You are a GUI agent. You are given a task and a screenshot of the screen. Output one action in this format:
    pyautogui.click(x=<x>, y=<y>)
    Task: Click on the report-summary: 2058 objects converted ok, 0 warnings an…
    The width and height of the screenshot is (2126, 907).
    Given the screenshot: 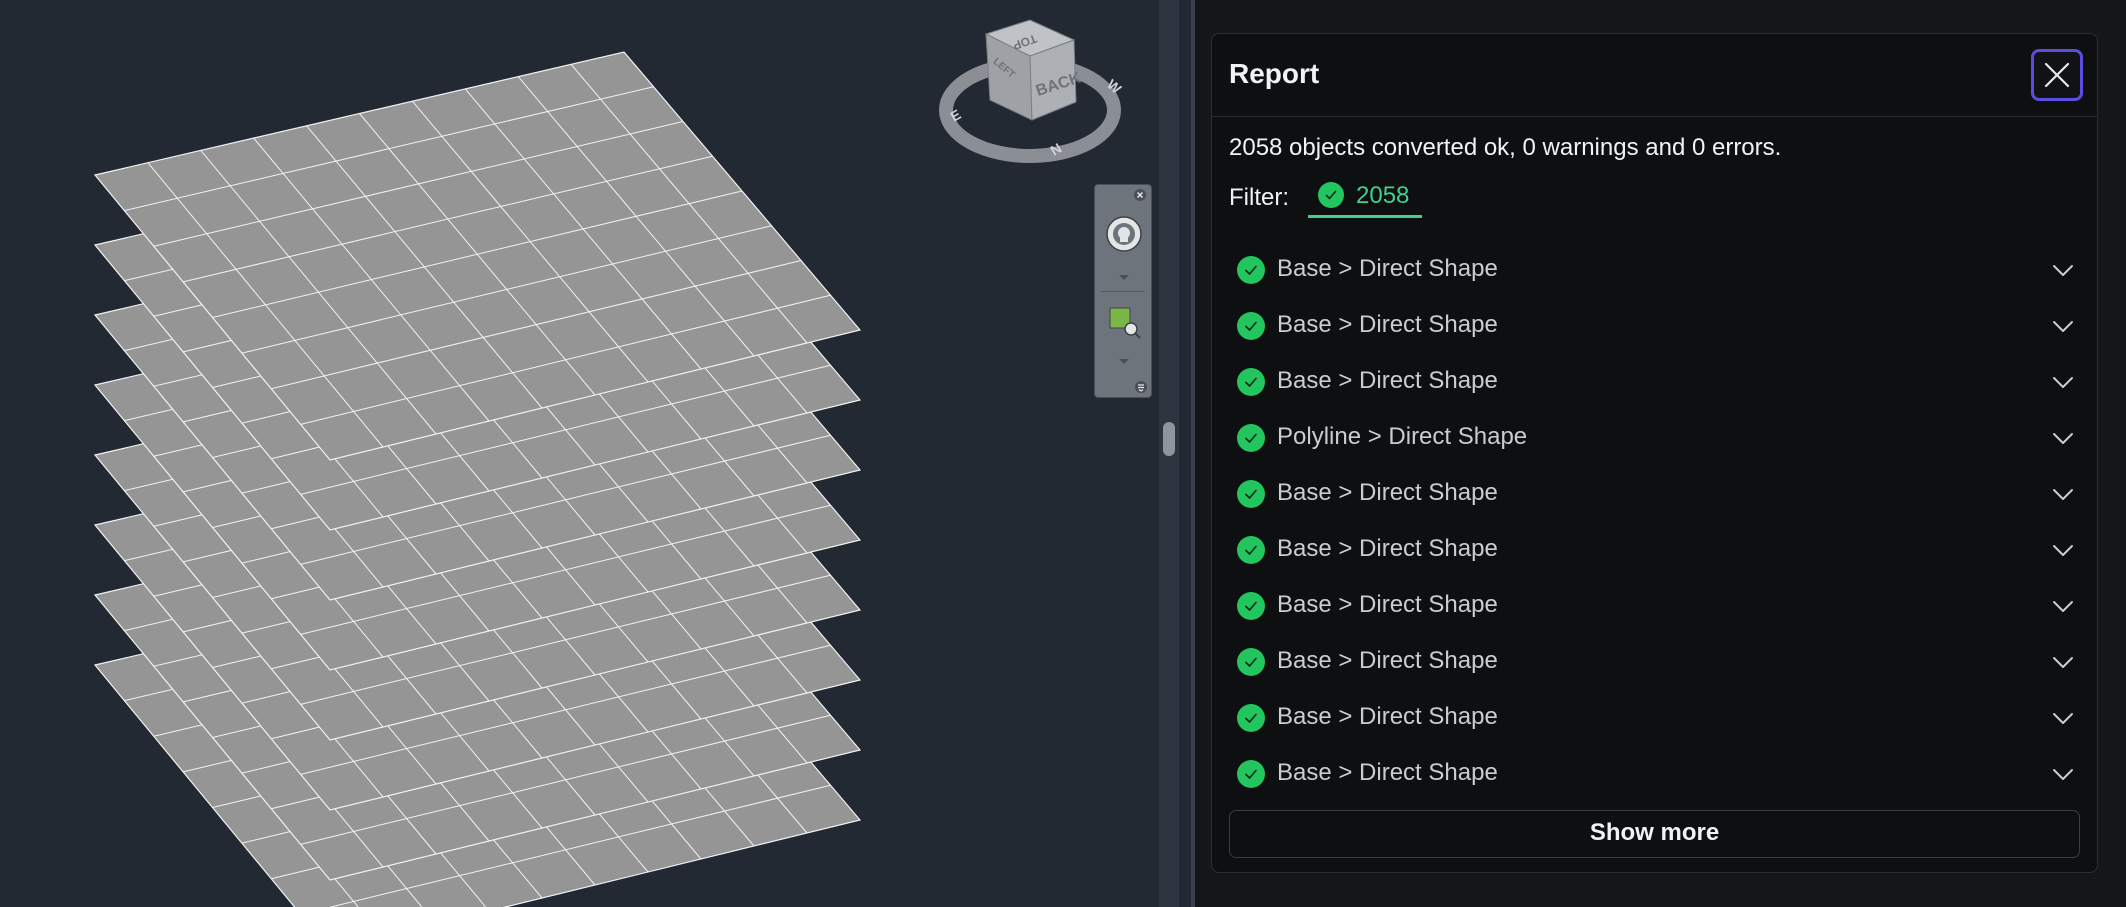 What is the action you would take?
    pyautogui.click(x=1505, y=147)
    